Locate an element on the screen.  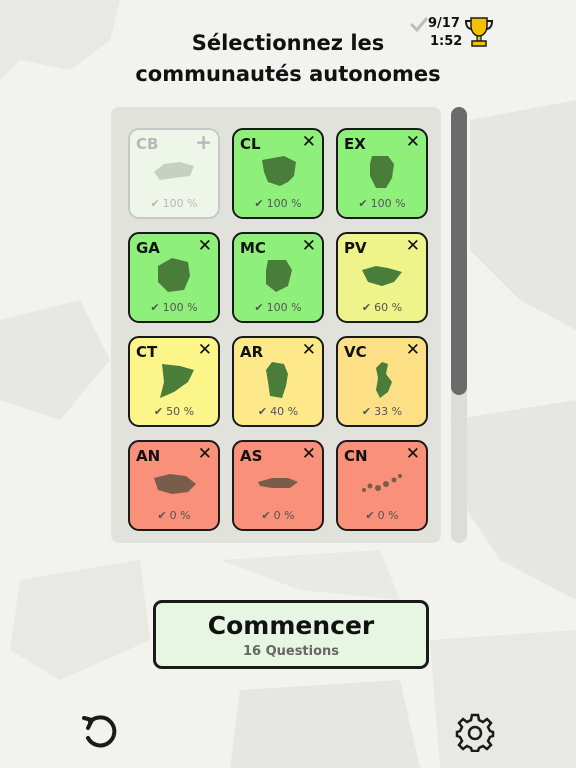
scrollbar is located at coordinates (459, 325).